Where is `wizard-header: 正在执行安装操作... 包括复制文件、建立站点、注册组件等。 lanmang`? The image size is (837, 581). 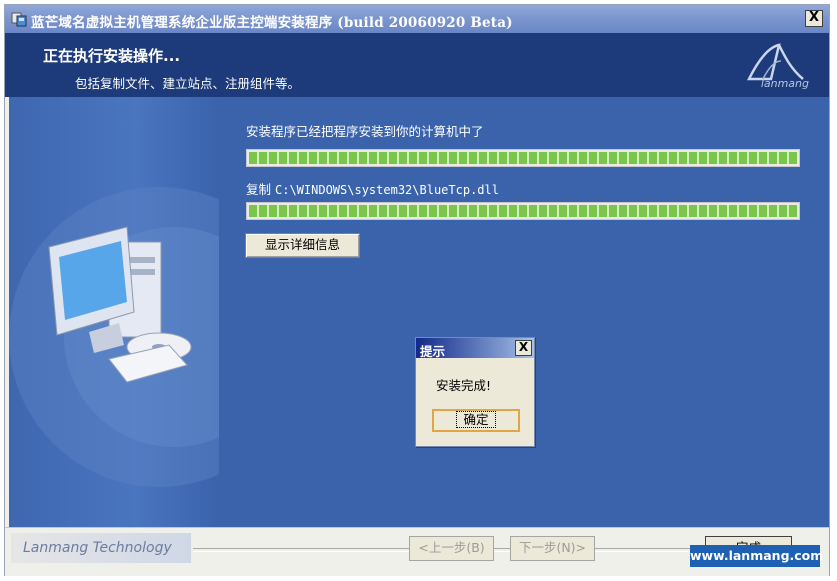 wizard-header: 正在执行安装操作... 包括复制文件、建立站点、注册组件等。 lanmang is located at coordinates (417, 65).